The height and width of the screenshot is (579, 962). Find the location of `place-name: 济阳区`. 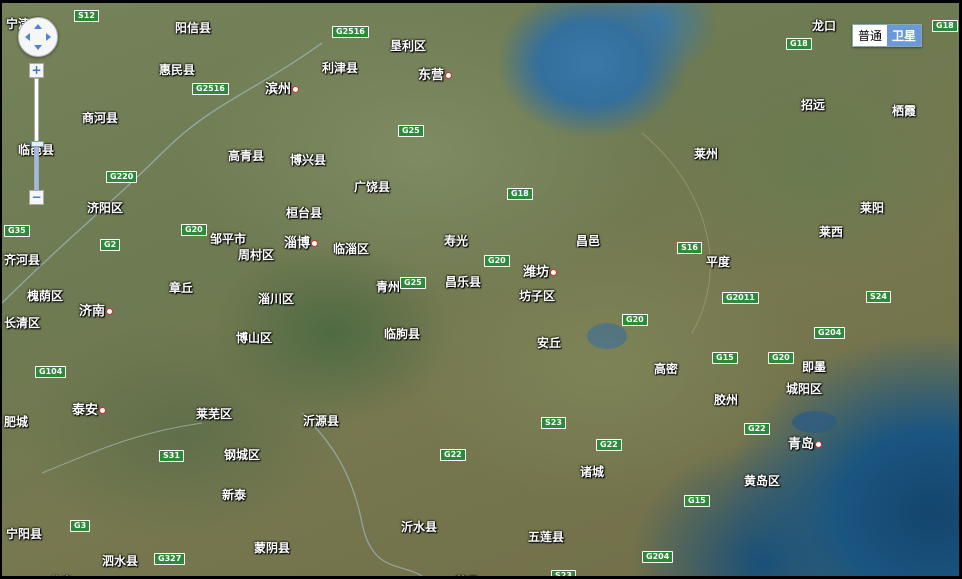

place-name: 济阳区 is located at coordinates (105, 208).